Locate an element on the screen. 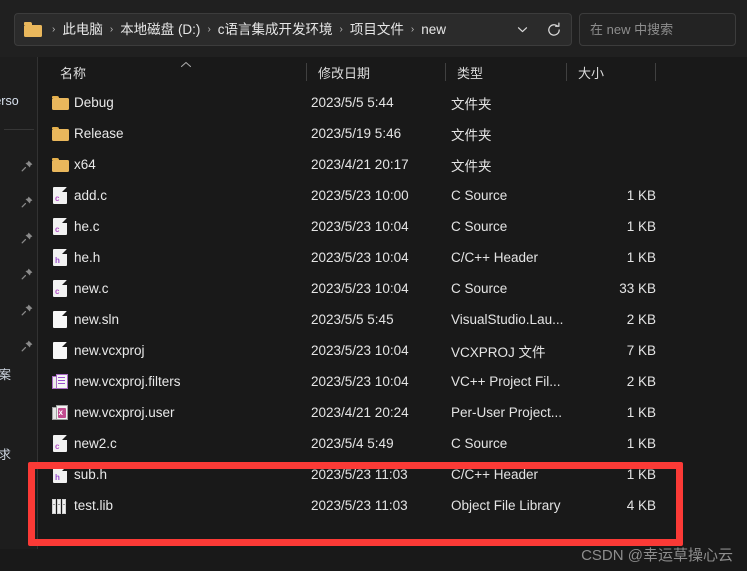 This screenshot has height=571, width=747. navigation-pane: Perso is located at coordinates (19, 314).